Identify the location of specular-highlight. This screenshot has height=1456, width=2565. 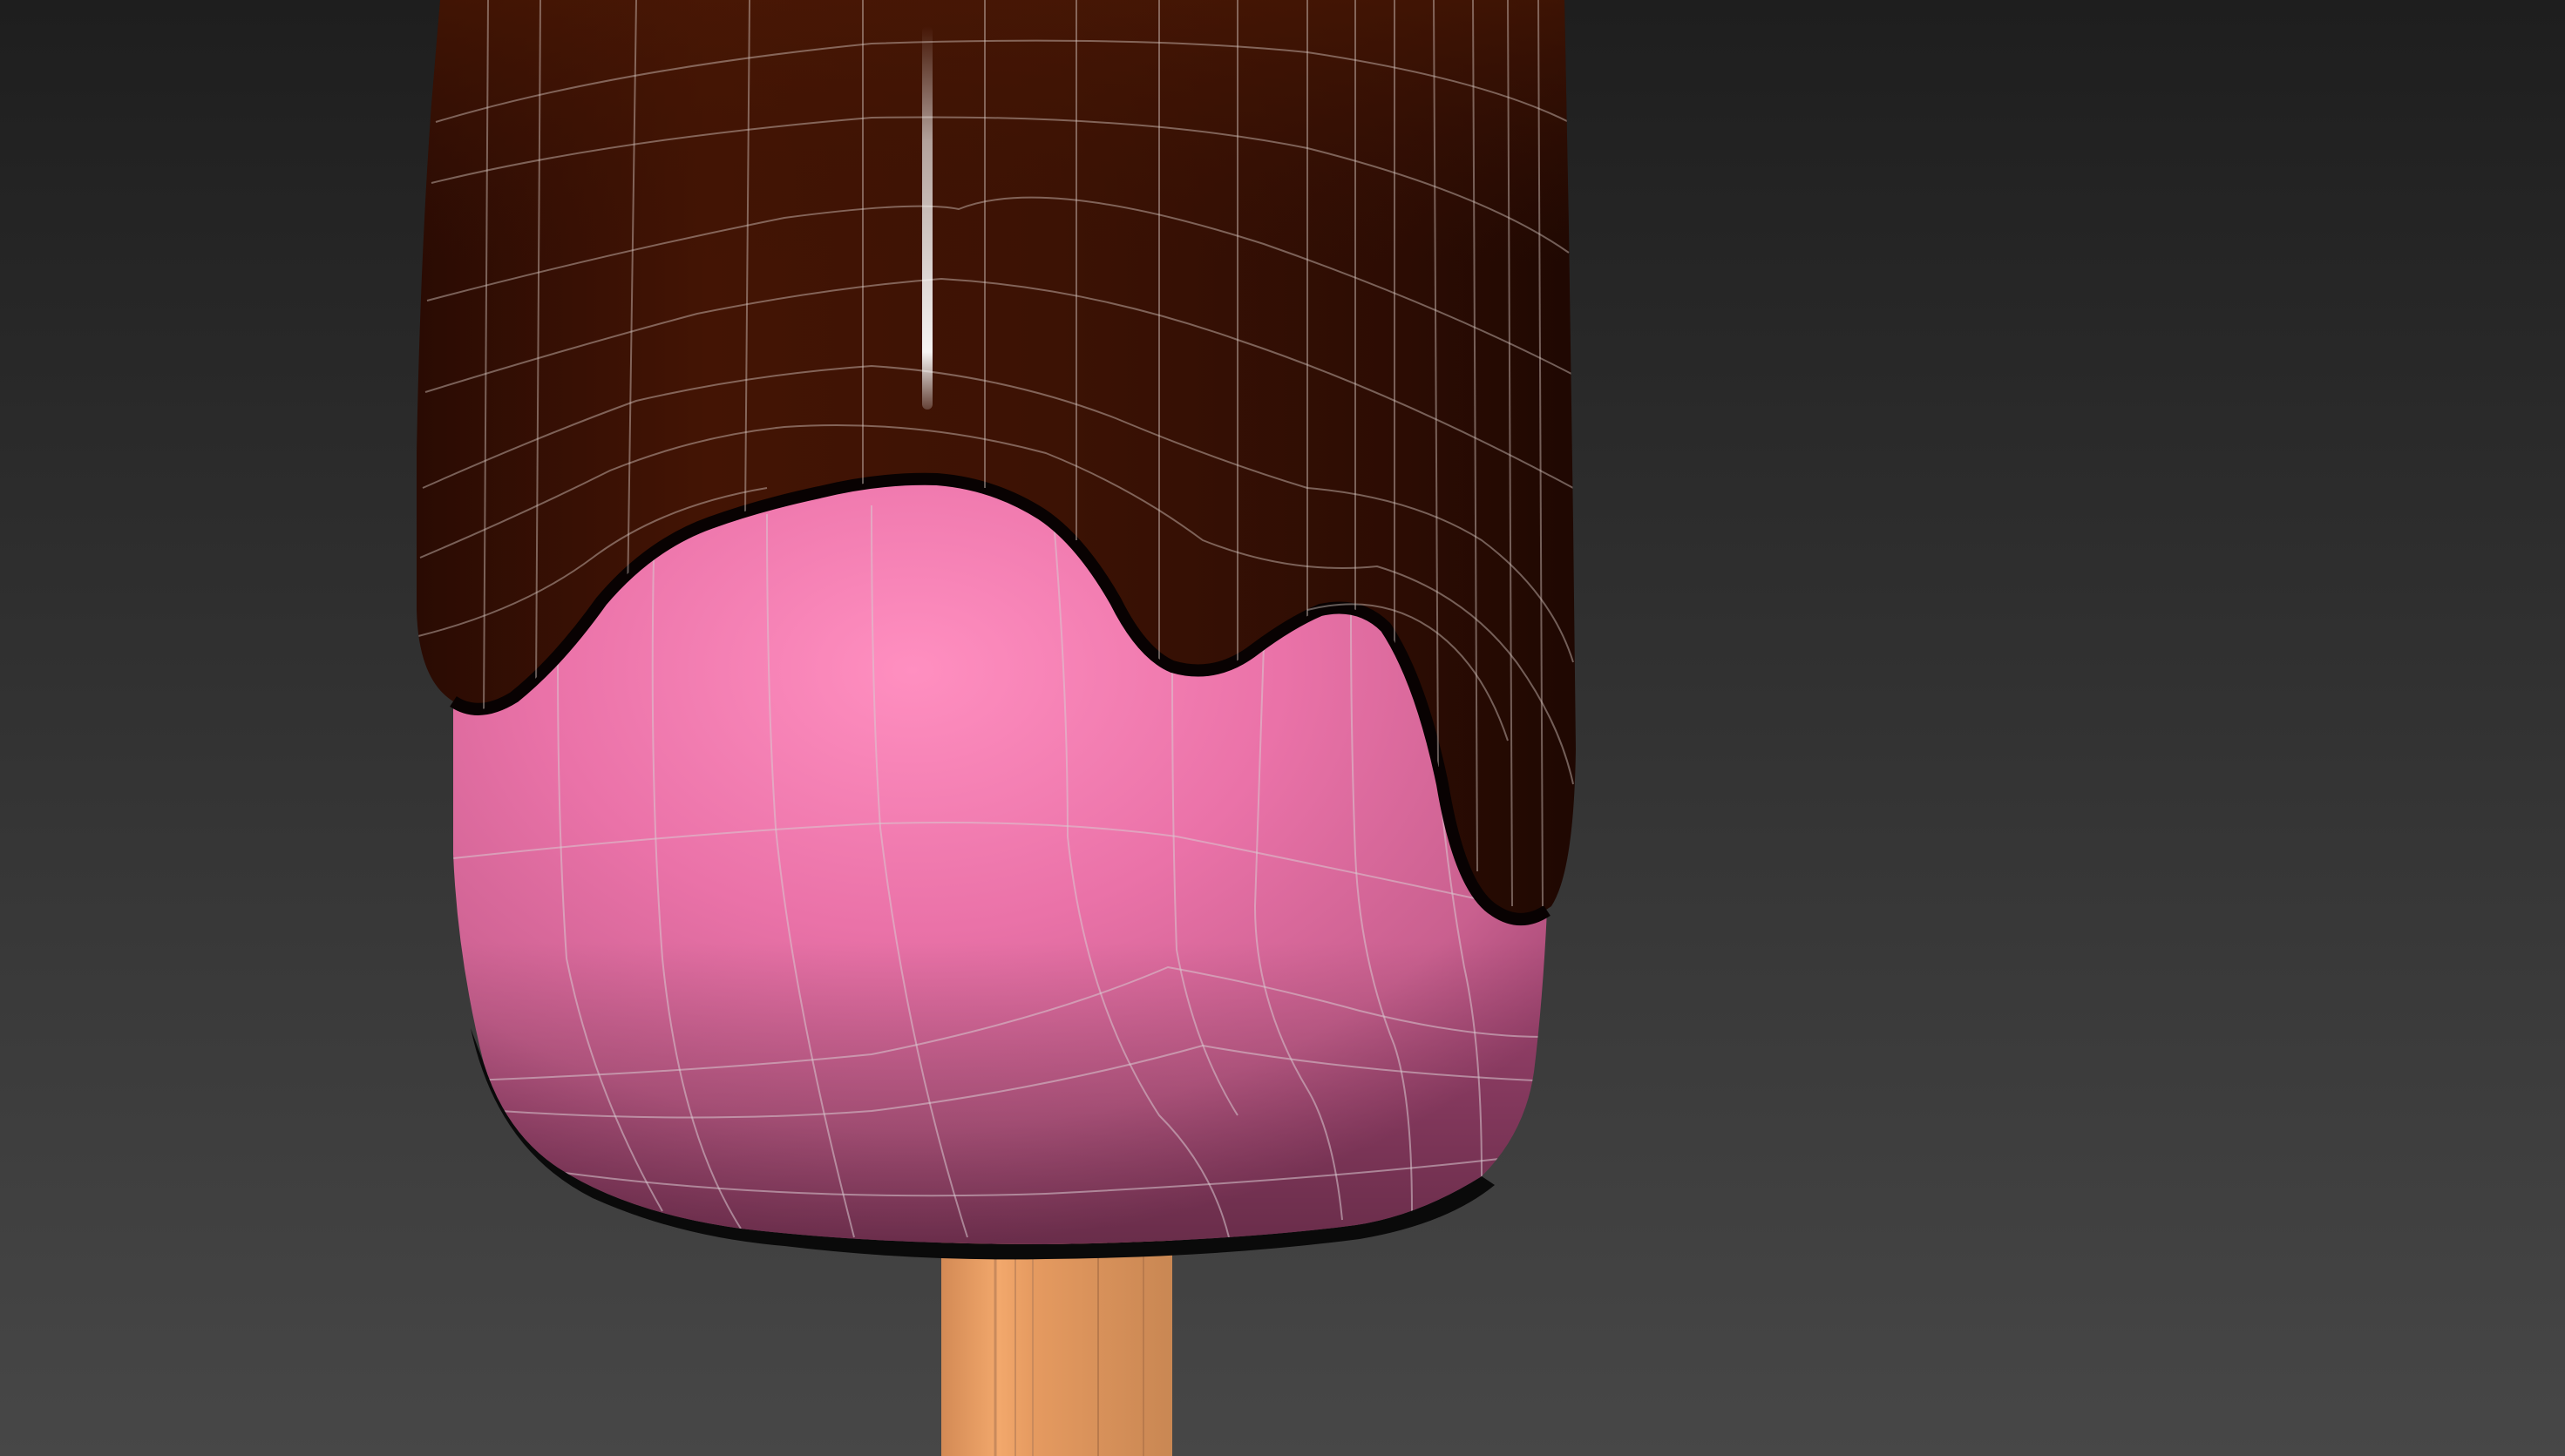
(927, 218).